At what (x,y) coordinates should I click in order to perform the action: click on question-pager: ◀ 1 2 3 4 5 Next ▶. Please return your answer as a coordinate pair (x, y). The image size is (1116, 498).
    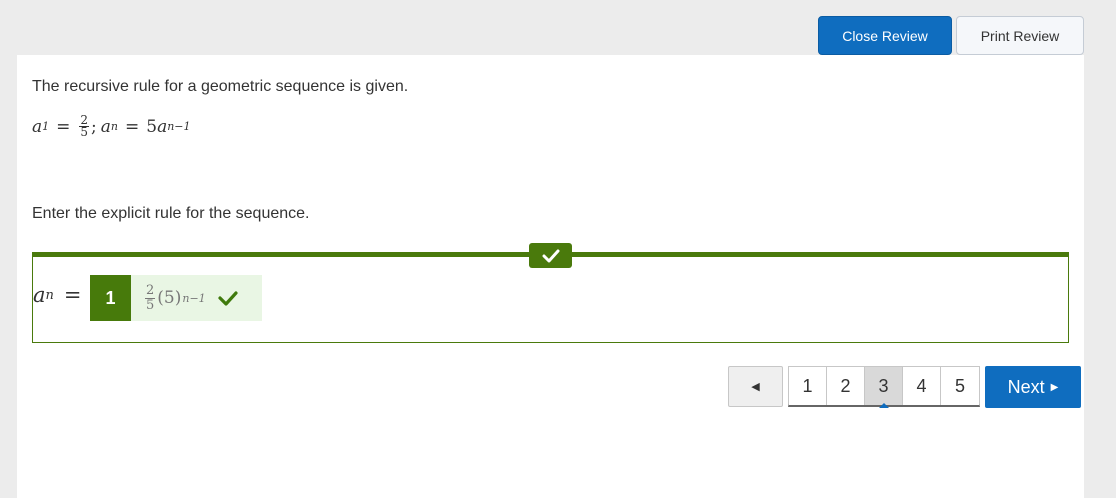
    Looking at the image, I should click on (904, 387).